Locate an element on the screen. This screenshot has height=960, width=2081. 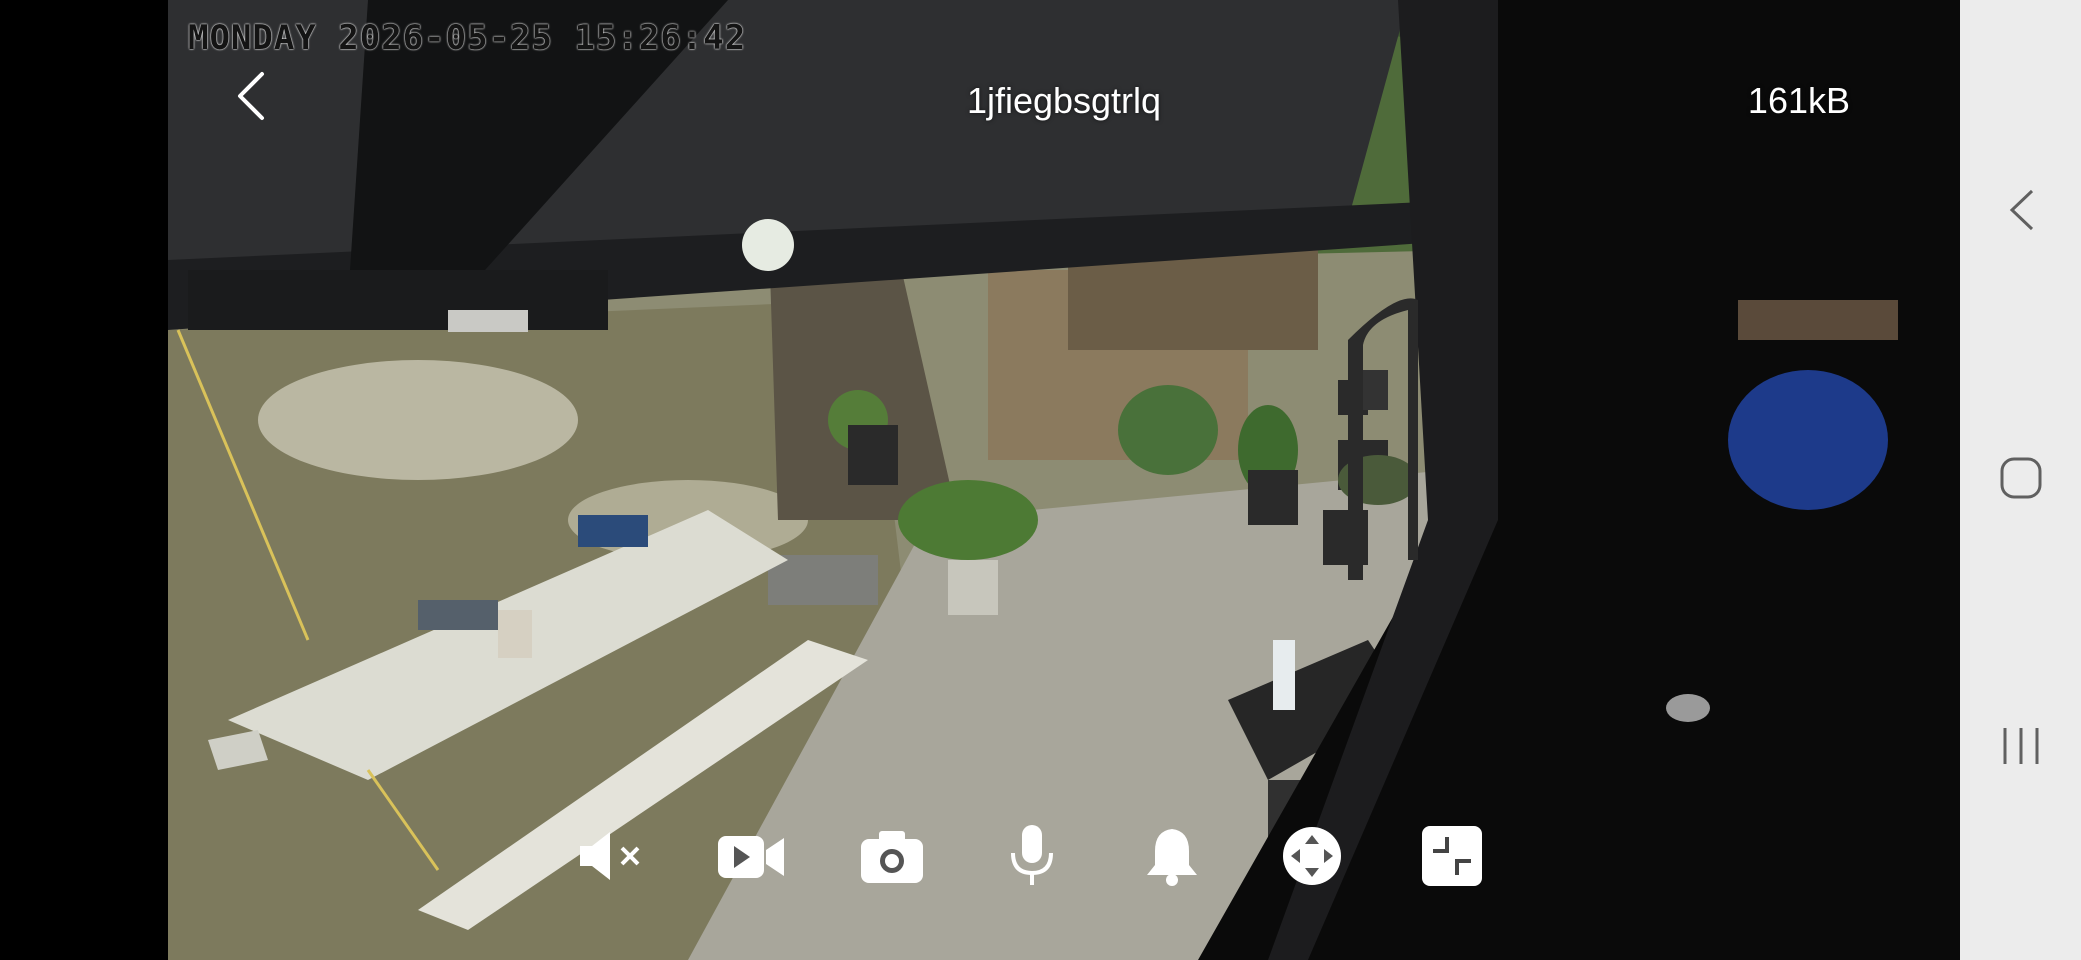
record-button is located at coordinates (751, 856).